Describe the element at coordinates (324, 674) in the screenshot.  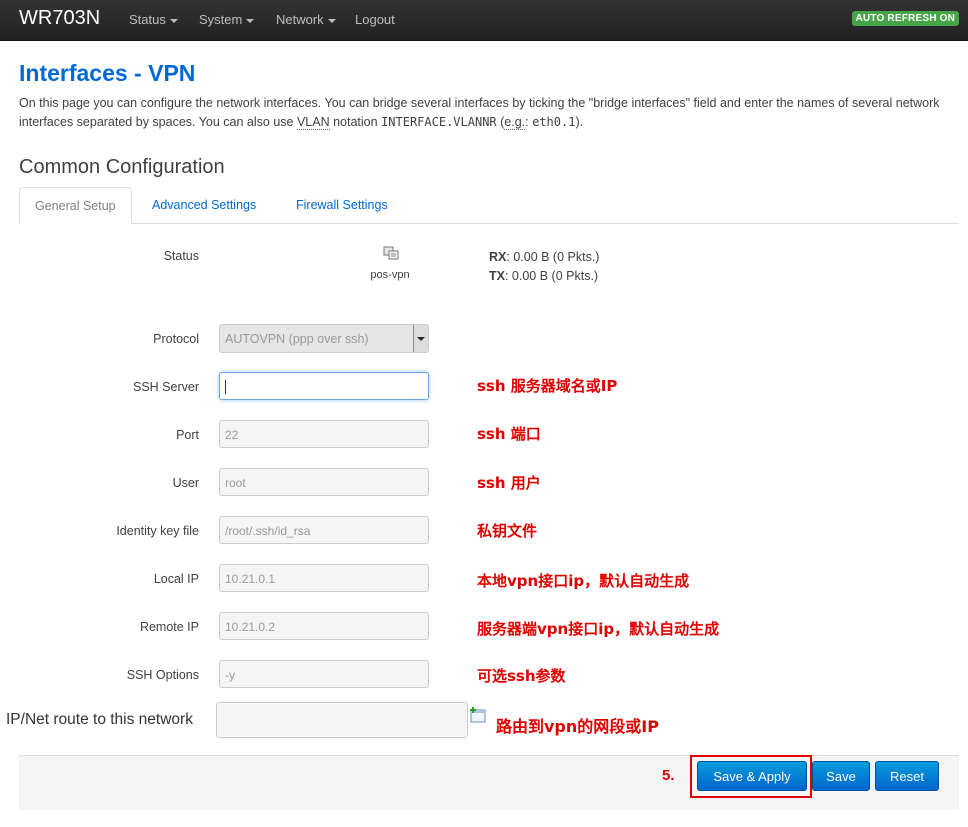
I see `ssh-options-input: -y` at that location.